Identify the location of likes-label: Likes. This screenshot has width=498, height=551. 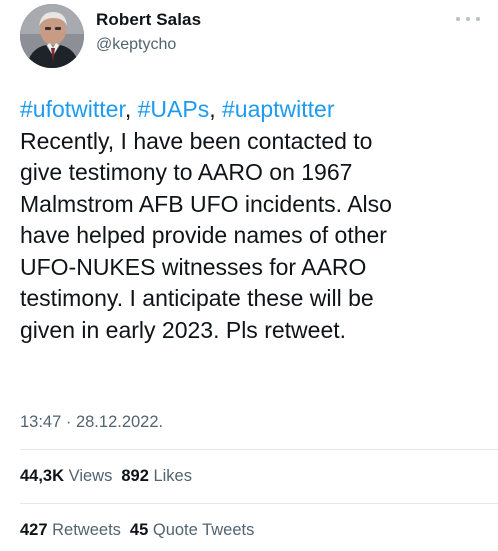
(172, 476).